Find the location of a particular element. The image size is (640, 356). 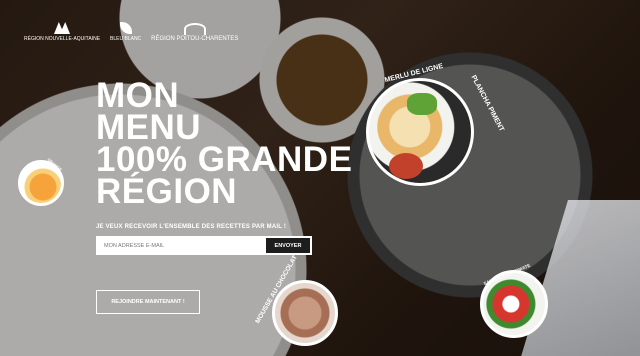

logo-bleu-blanc-text: Bleu Blanc is located at coordinates (126, 39).